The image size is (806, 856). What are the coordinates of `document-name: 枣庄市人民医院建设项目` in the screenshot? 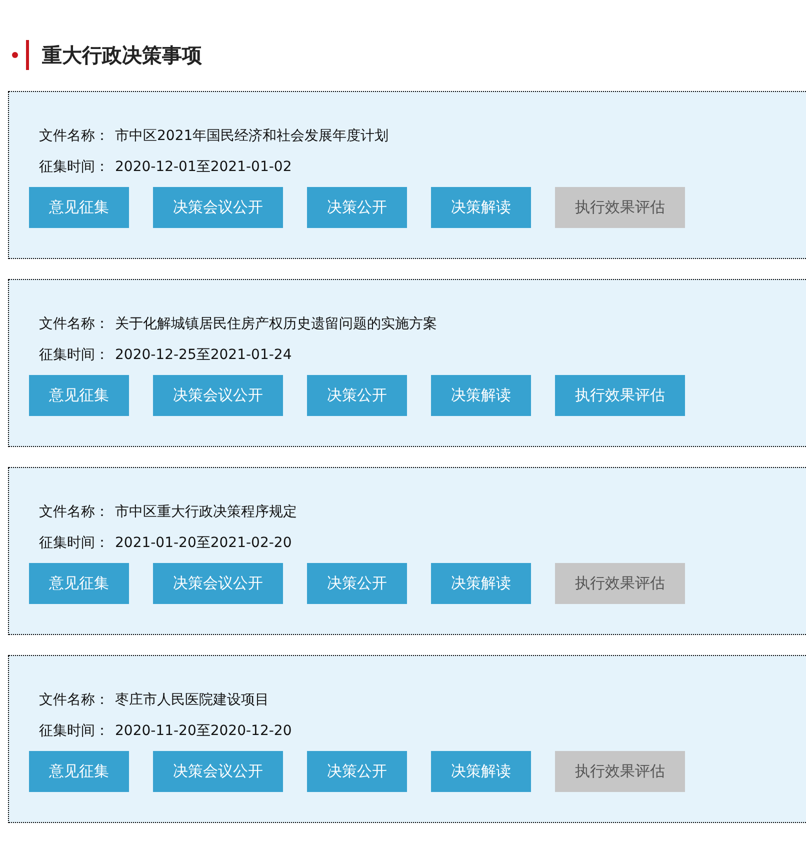 It's located at (192, 699).